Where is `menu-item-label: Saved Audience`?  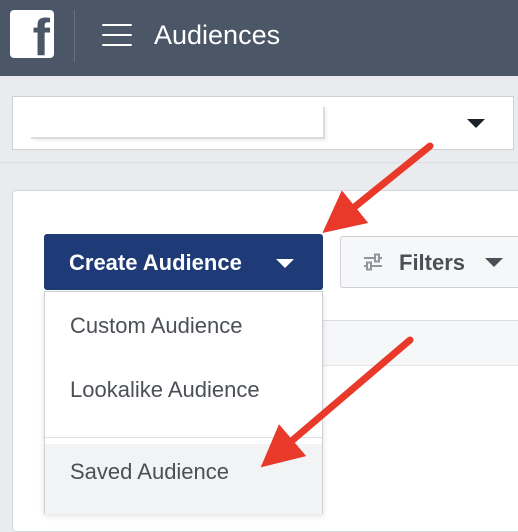 menu-item-label: Saved Audience is located at coordinates (150, 471).